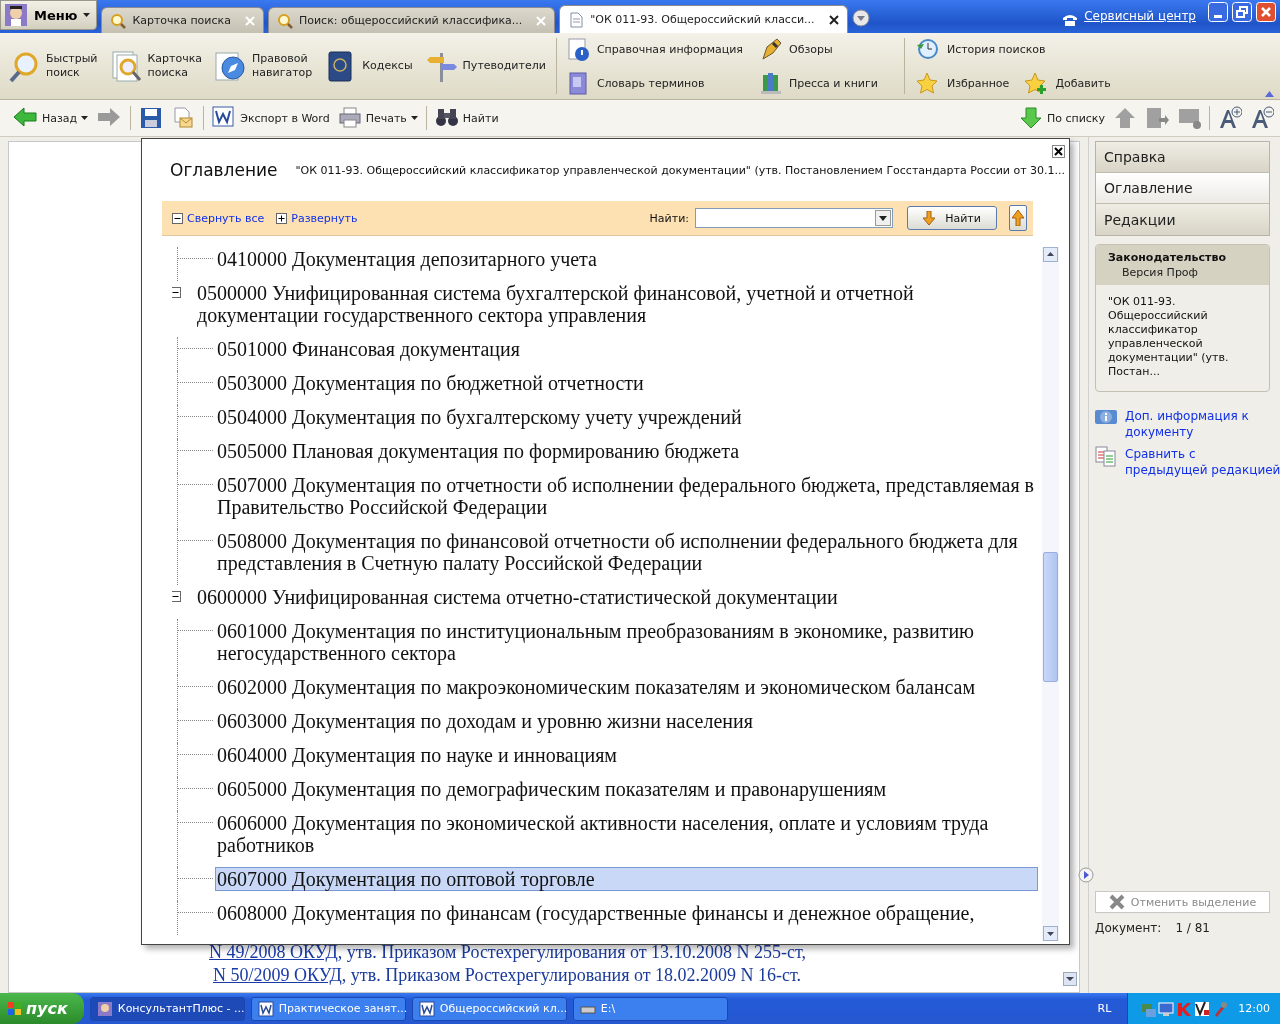 The image size is (1280, 1024). Describe the element at coordinates (980, 49) in the screenshot. I see `ribbon-button: История поисков` at that location.